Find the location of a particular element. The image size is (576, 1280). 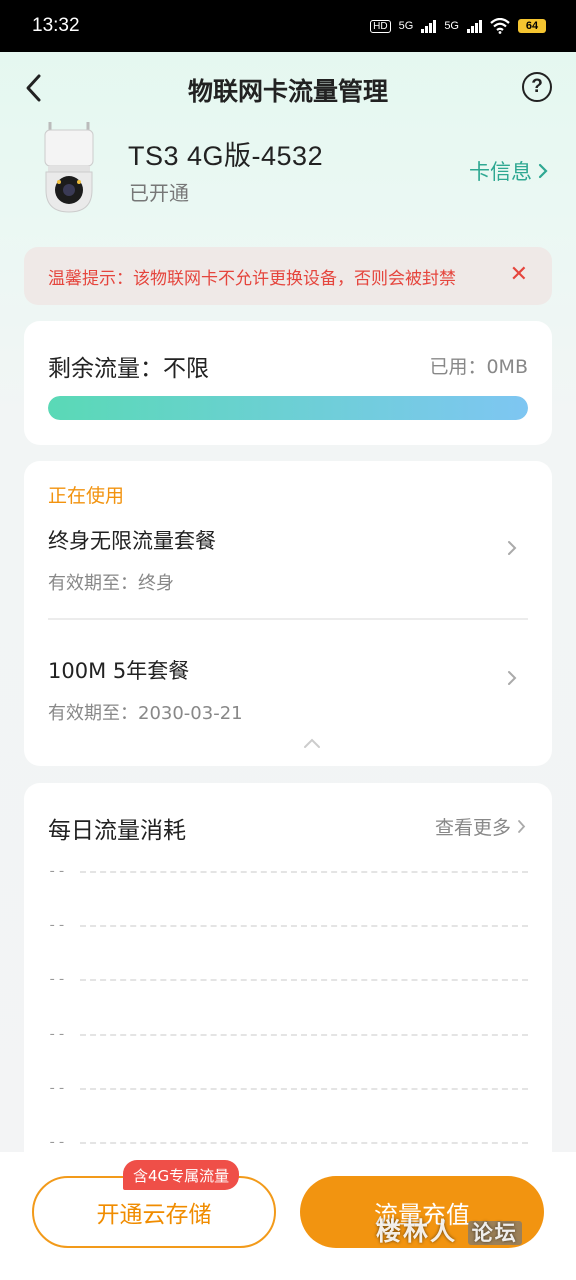

status-icons: HD 5G 5G 64 is located at coordinates (458, 26).